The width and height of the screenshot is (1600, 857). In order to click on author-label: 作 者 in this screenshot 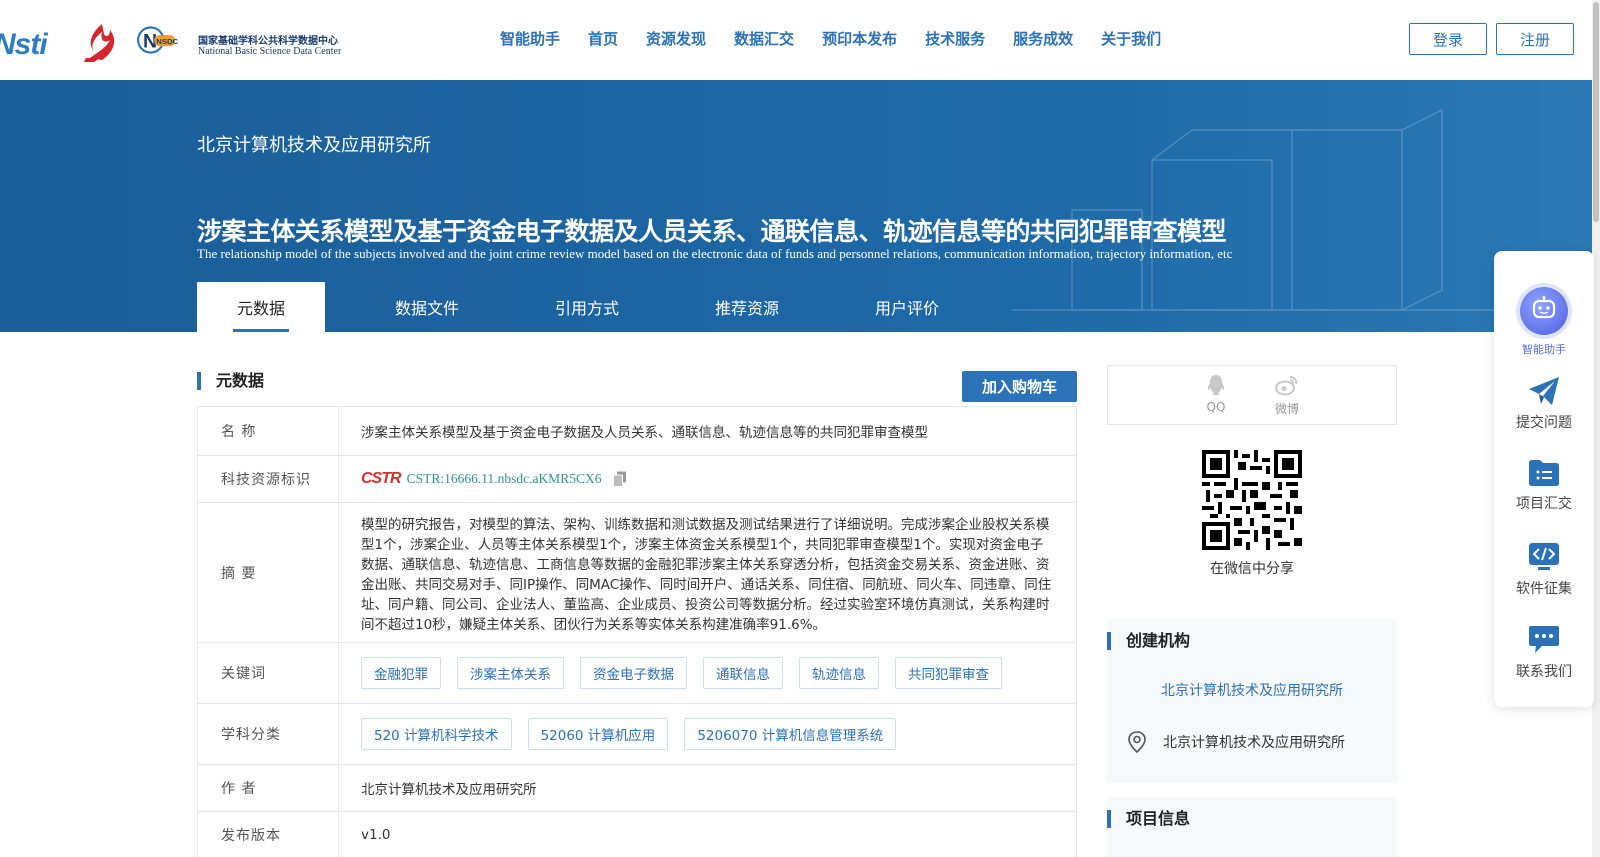, I will do `click(268, 788)`.